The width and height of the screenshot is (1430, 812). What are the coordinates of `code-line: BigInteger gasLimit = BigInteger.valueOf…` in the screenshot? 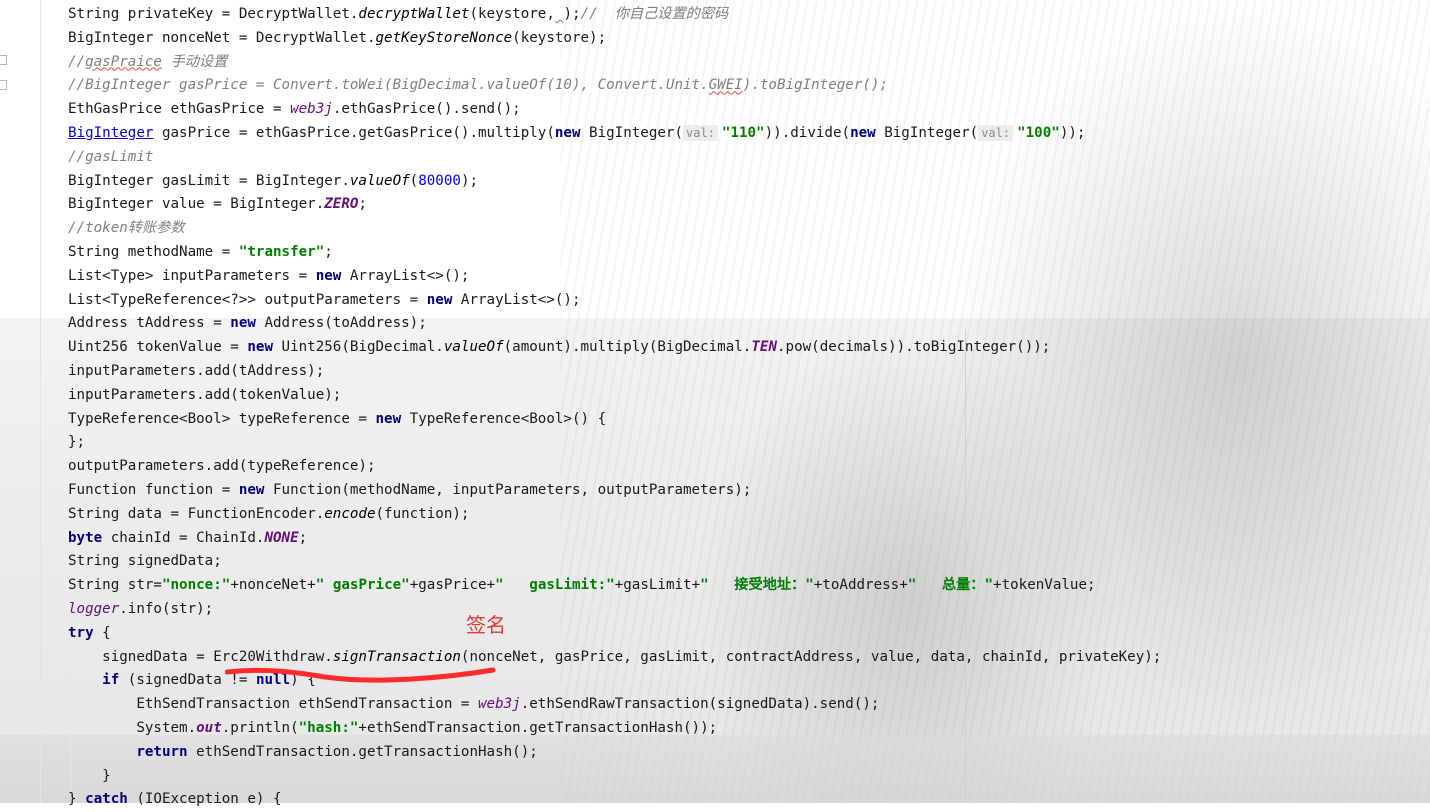 It's located at (614, 182).